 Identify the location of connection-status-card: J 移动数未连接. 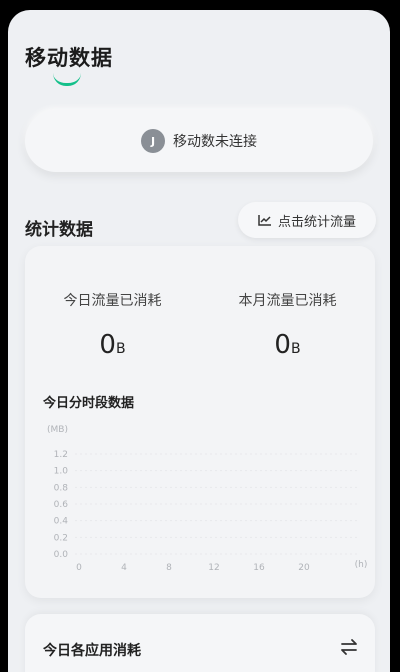
(199, 141).